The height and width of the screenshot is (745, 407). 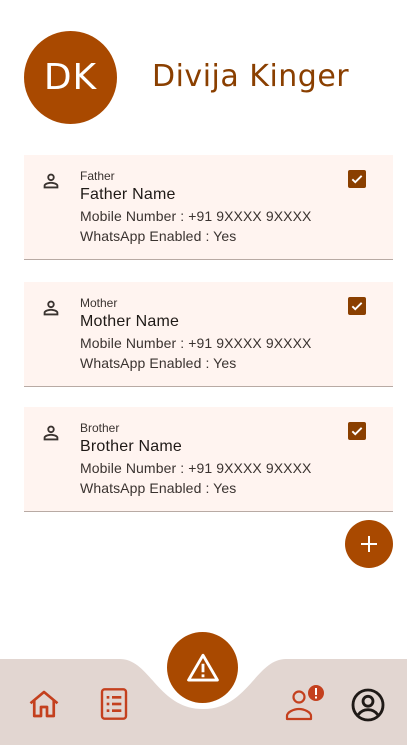 I want to click on person-alert-icon, so click(x=304, y=703).